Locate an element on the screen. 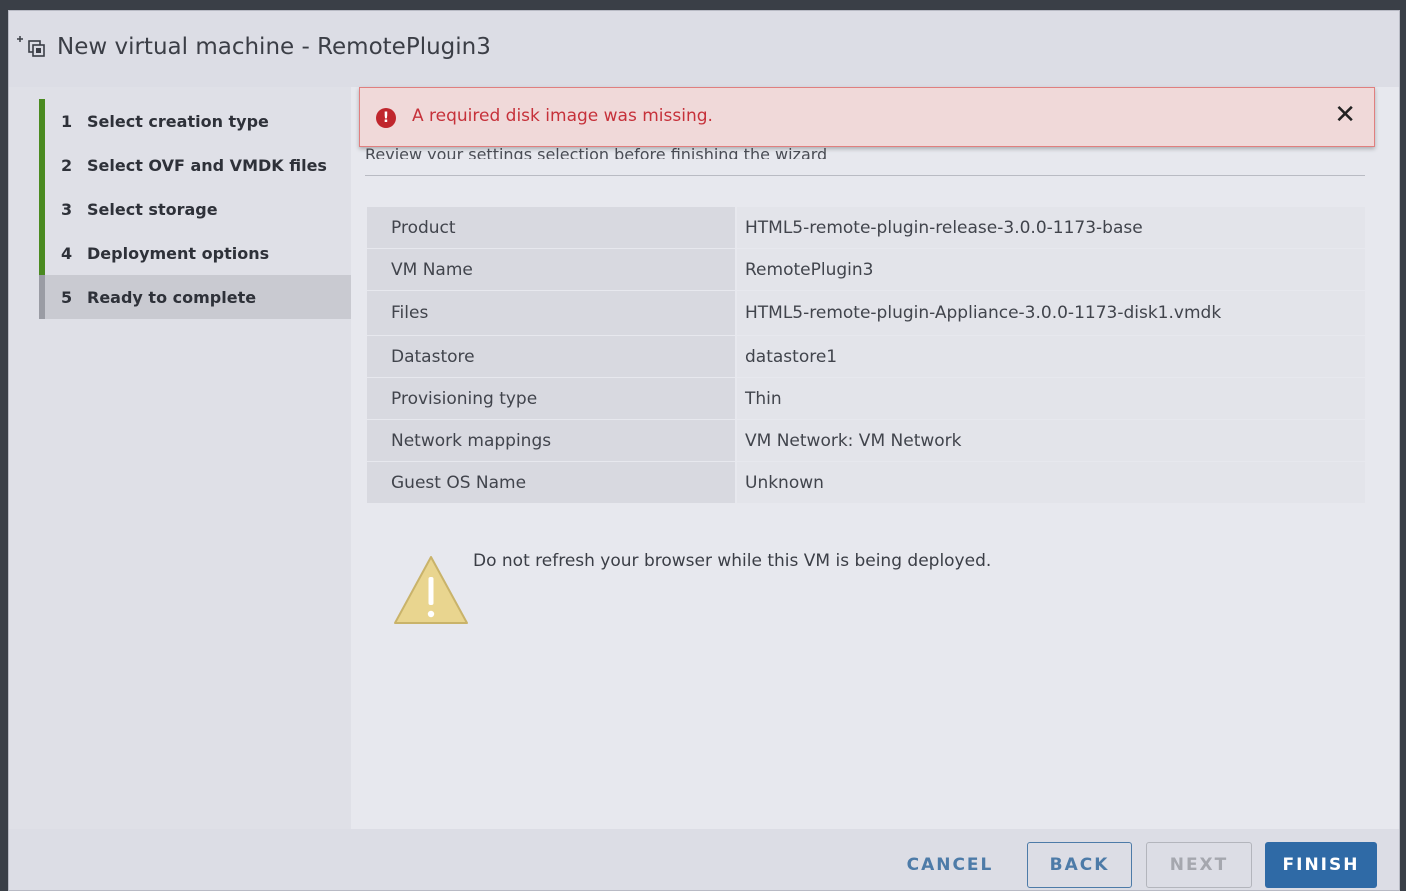 The height and width of the screenshot is (891, 1406). table-row: Datastore datastore1 is located at coordinates (866, 356).